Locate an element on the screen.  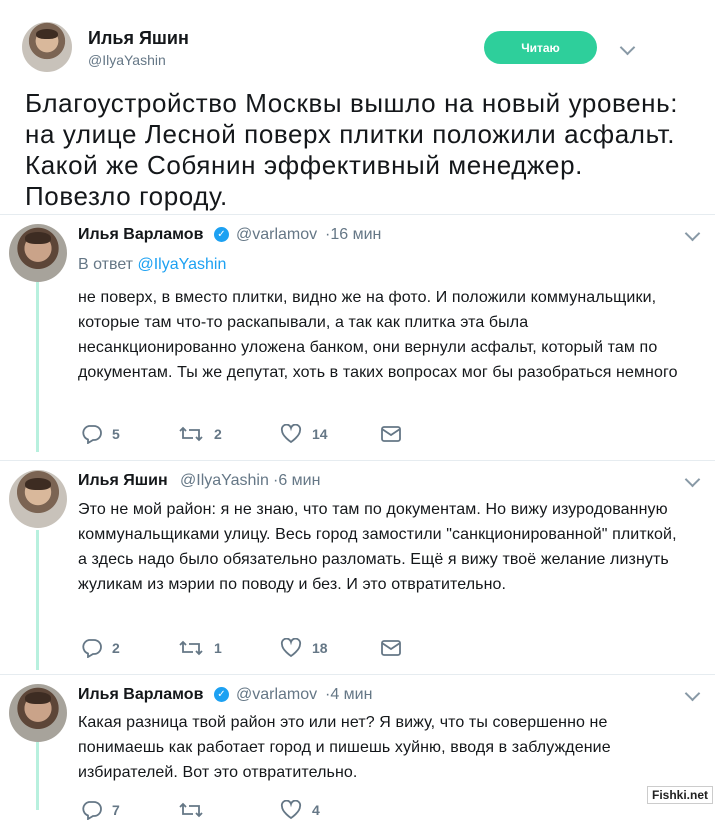
reply-time: ·16 мин is located at coordinates (353, 235).